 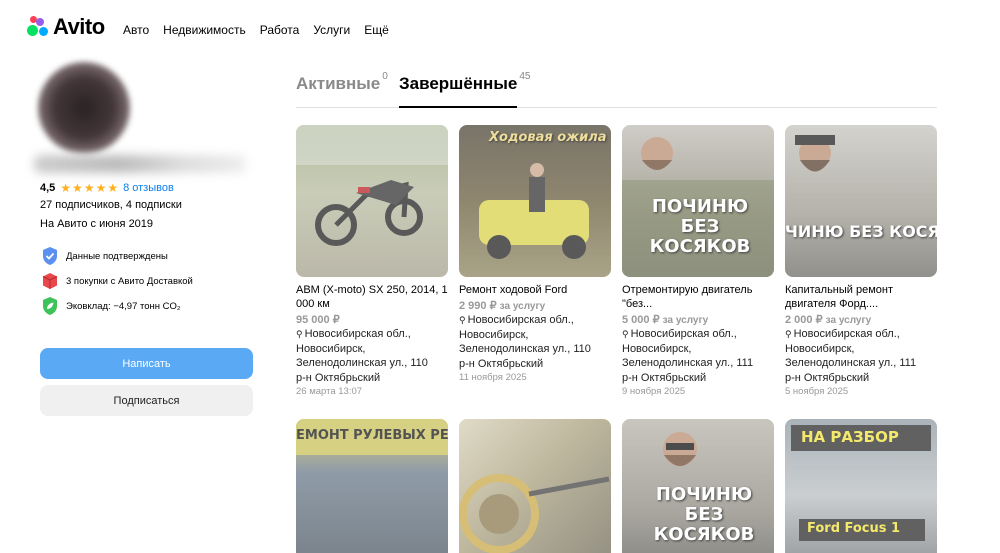 What do you see at coordinates (280, 30) in the screenshot?
I see `nav-item-jobs: Работа` at bounding box center [280, 30].